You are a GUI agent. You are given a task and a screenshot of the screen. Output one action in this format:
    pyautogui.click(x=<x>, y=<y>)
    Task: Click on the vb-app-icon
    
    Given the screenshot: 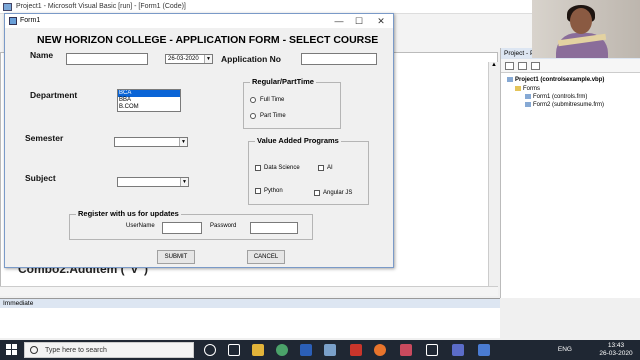 What is the action you would take?
    pyautogui.click(x=7, y=7)
    